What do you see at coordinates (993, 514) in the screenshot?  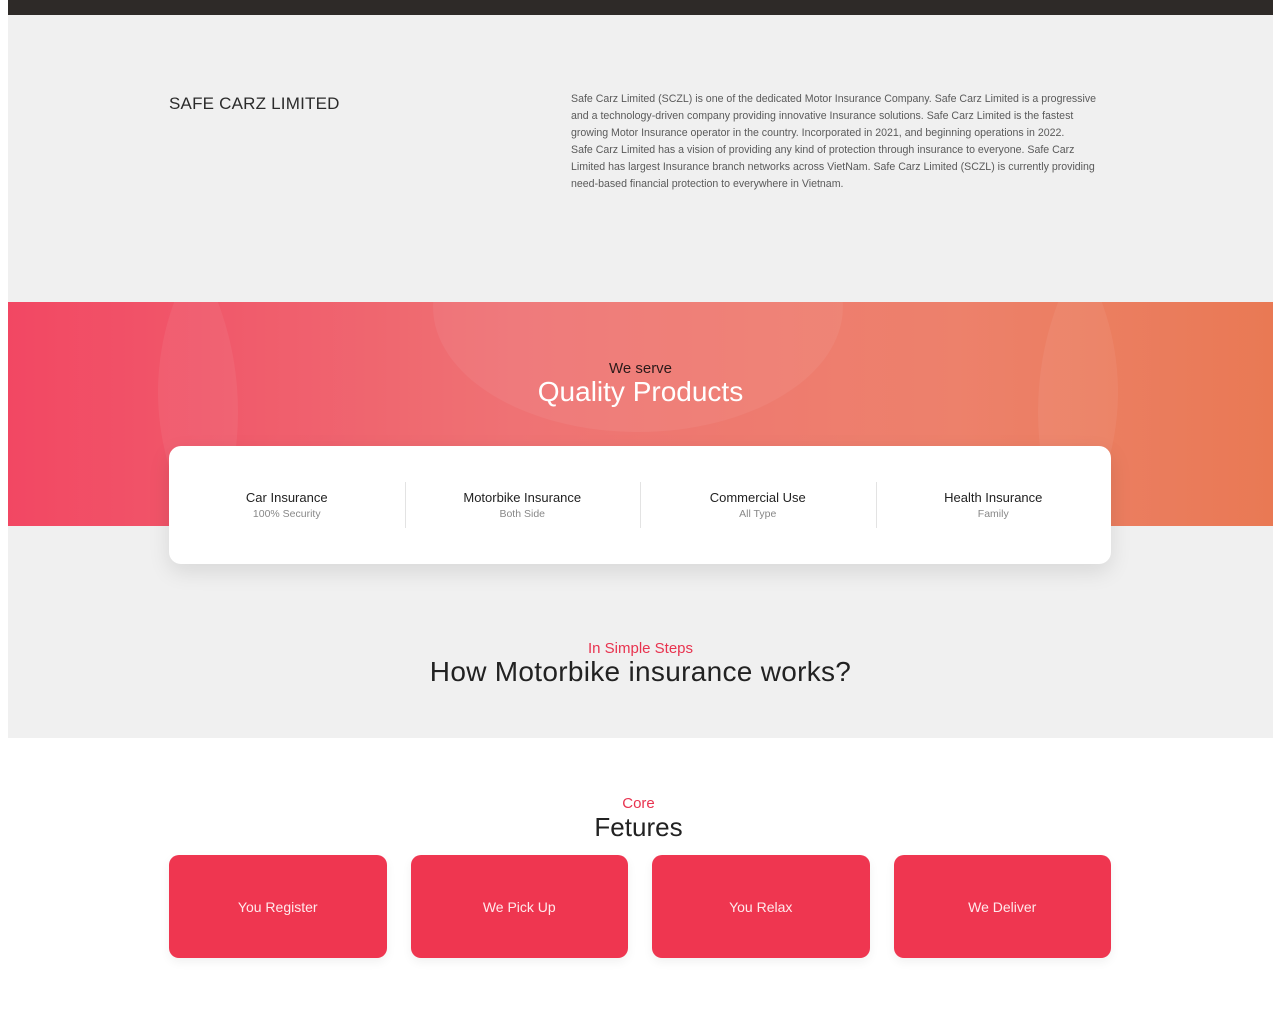 I see `product-desc: Family` at bounding box center [993, 514].